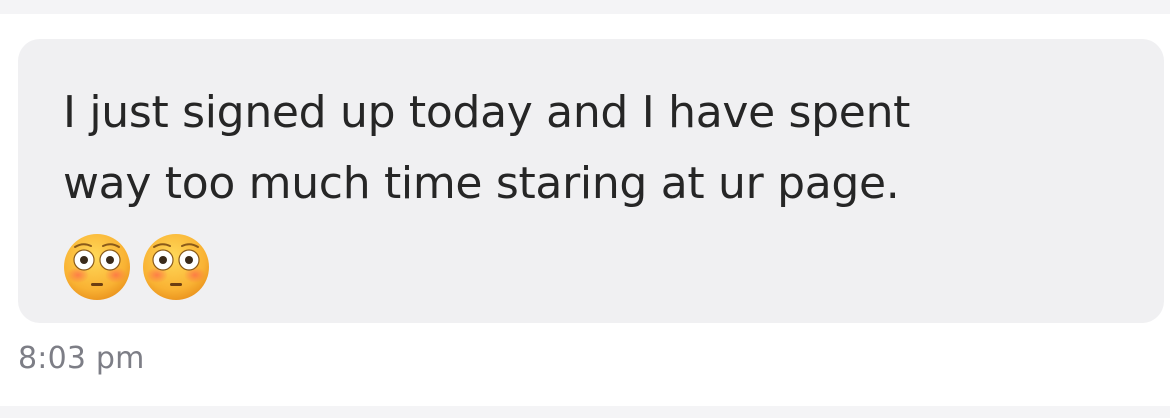 The image size is (1170, 418). Describe the element at coordinates (481, 183) in the screenshot. I see `message-text-line: way too much time staring at ur page.` at that location.